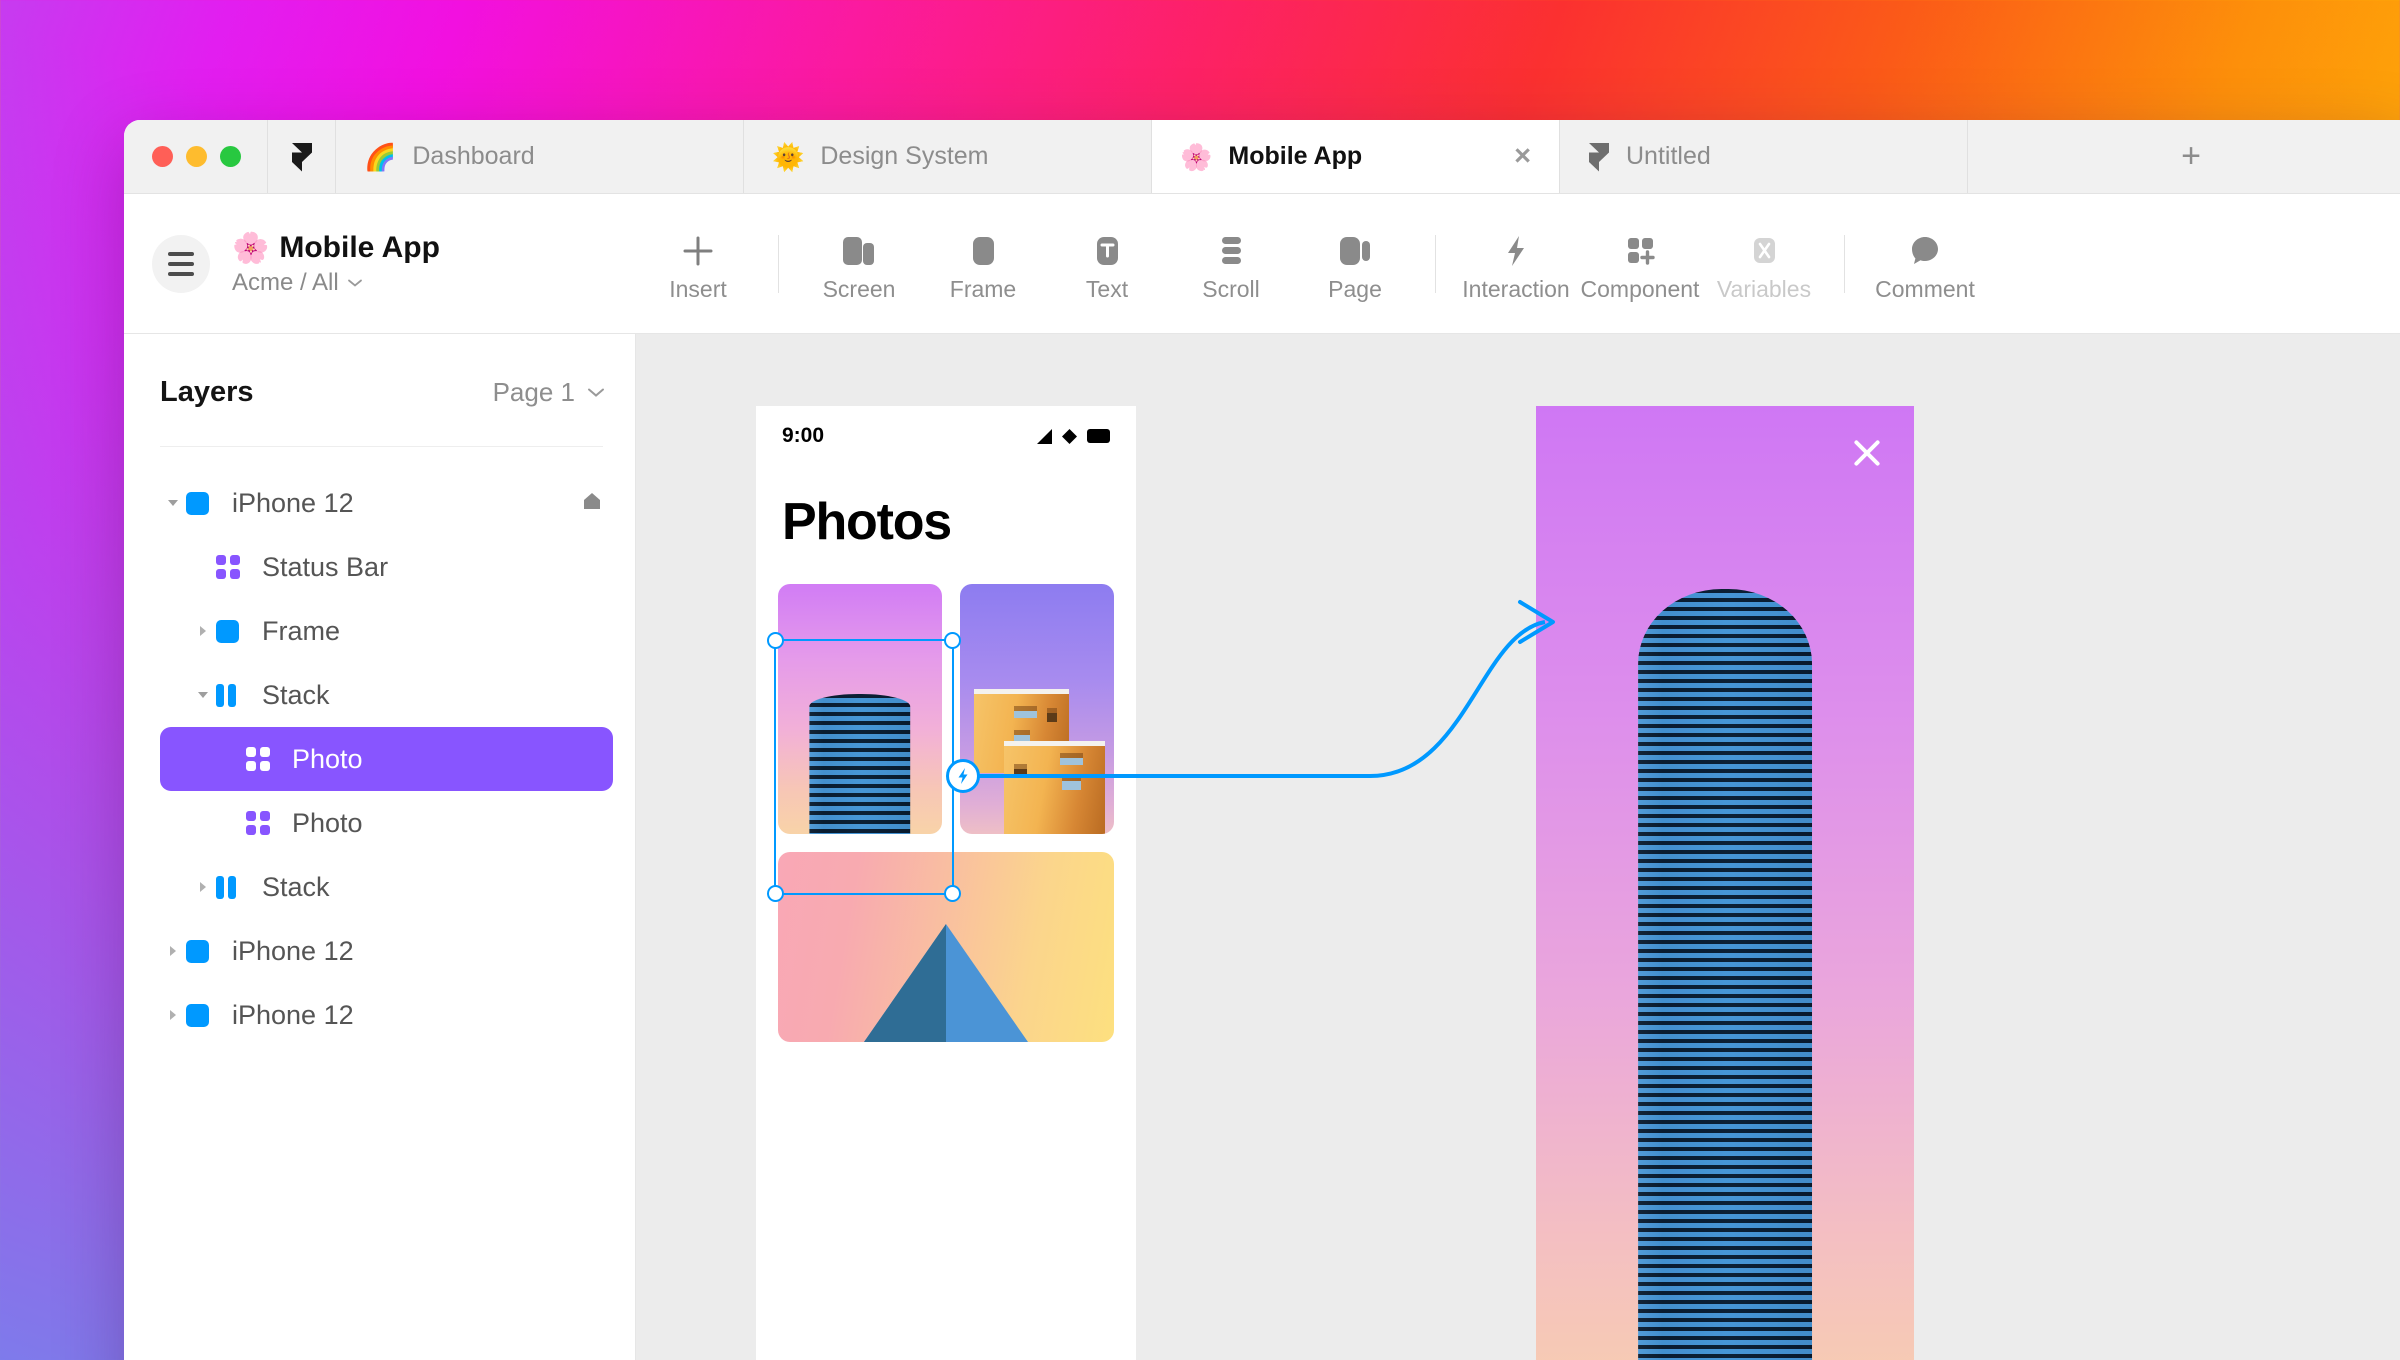  What do you see at coordinates (1196, 156) in the screenshot?
I see `cherry-blossom-emoji: 🌸` at bounding box center [1196, 156].